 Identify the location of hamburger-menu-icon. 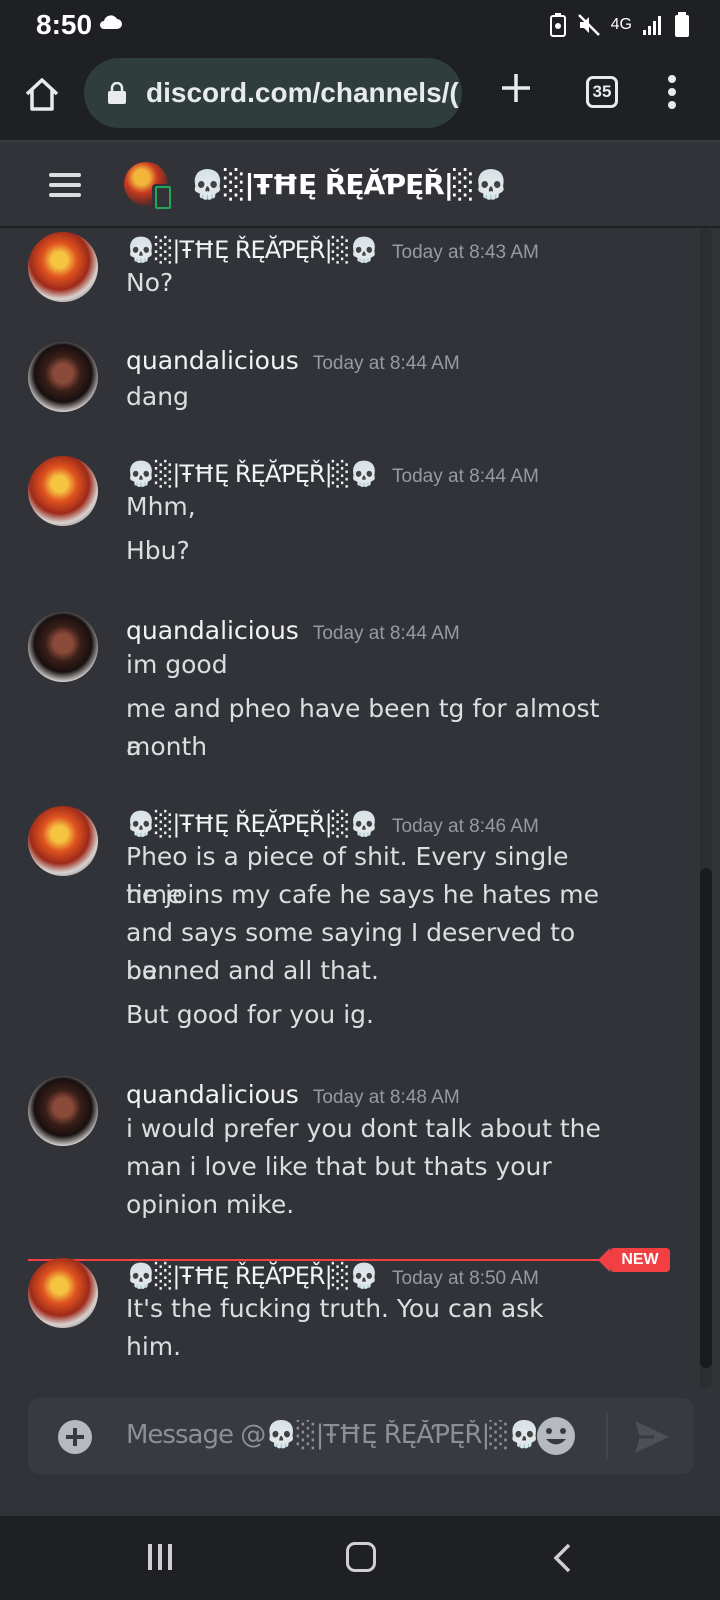
(65, 185).